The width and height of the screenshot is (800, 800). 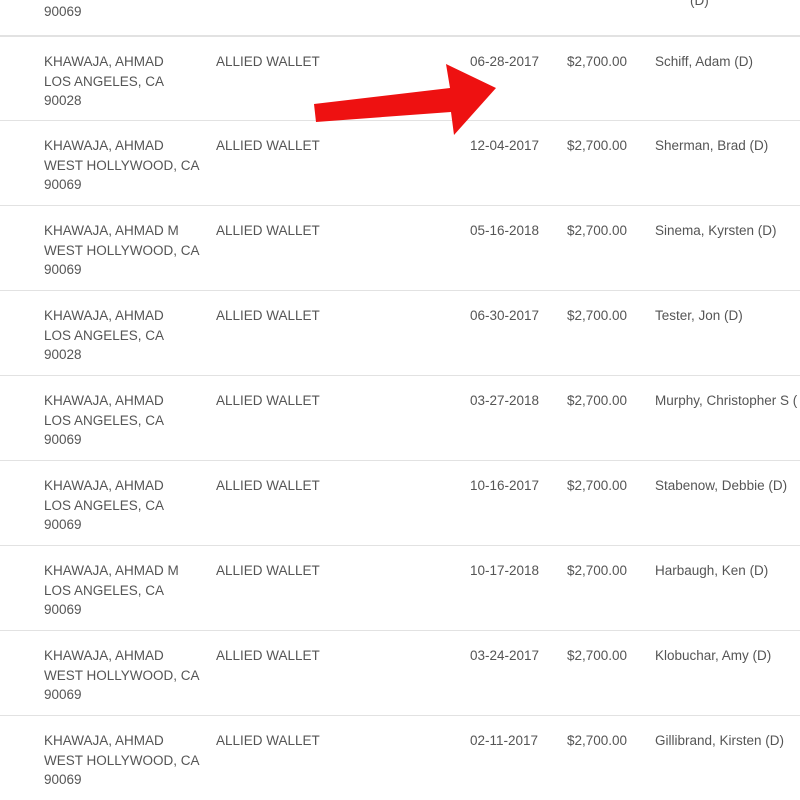 I want to click on recipient-cell: Harbaugh, Ken (D), so click(x=711, y=571).